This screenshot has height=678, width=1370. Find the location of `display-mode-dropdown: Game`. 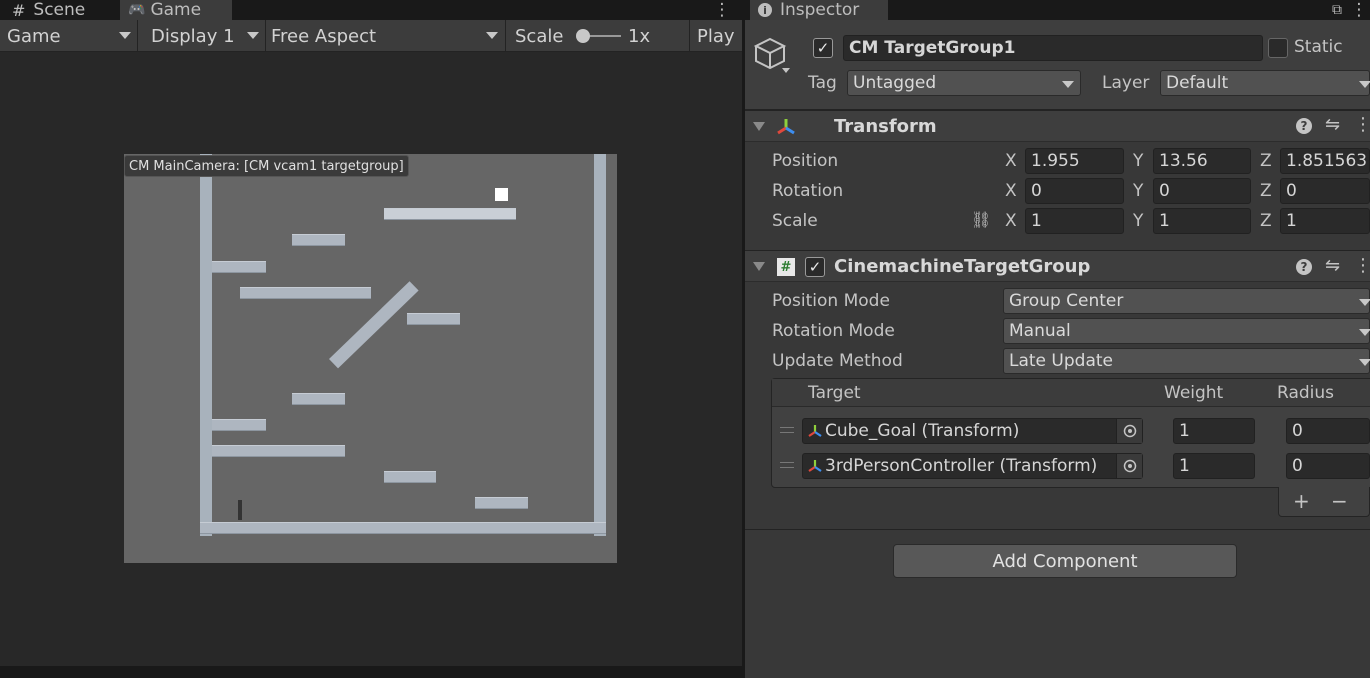

display-mode-dropdown: Game is located at coordinates (71, 36).